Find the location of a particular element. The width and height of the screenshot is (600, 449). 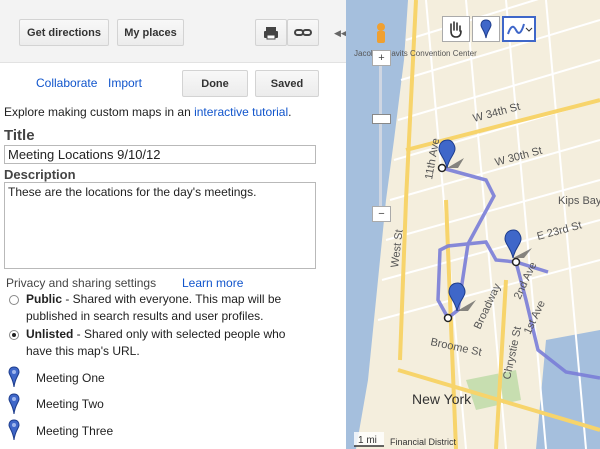

public-option-name: Public is located at coordinates (44, 299).